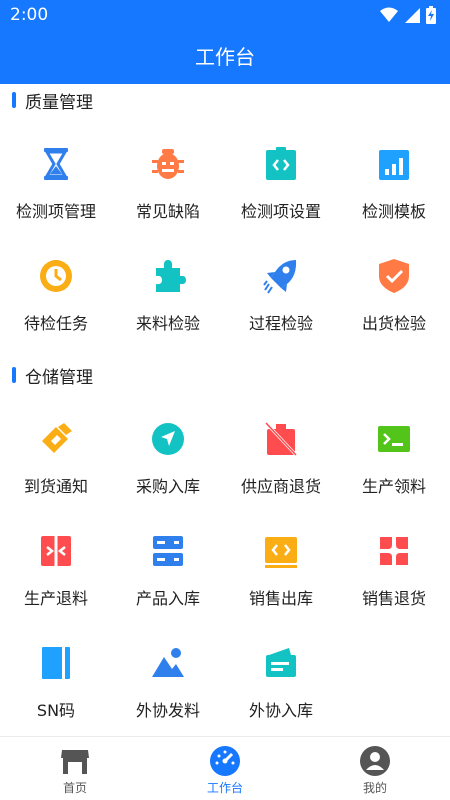  Describe the element at coordinates (59, 378) in the screenshot. I see `section-title: 仓储管理` at that location.